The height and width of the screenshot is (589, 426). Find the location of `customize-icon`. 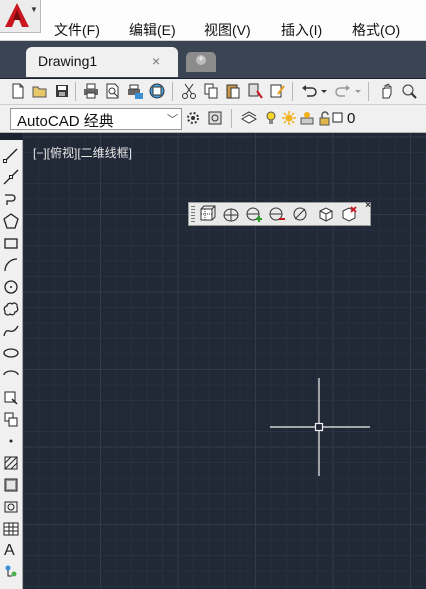

customize-icon is located at coordinates (215, 118).